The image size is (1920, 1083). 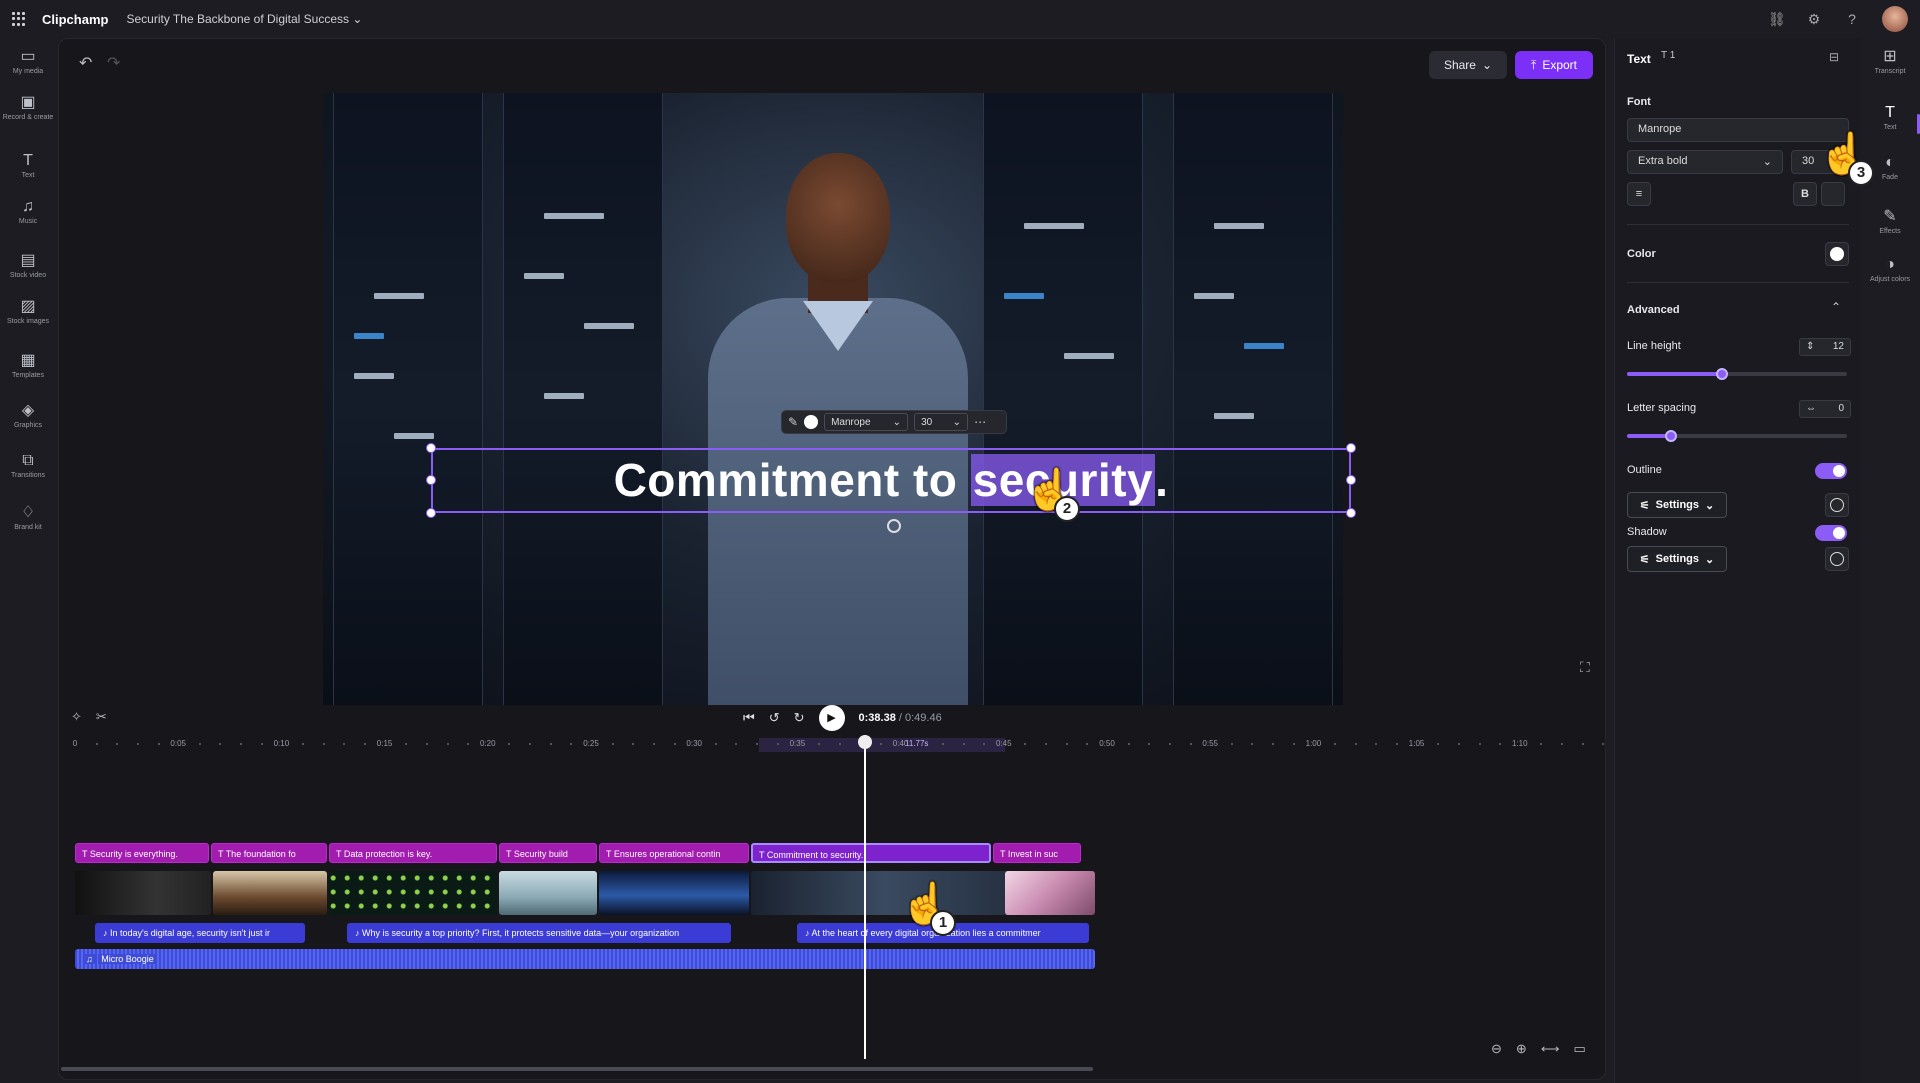 What do you see at coordinates (577, 1069) in the screenshot?
I see `timeline-scrollbar` at bounding box center [577, 1069].